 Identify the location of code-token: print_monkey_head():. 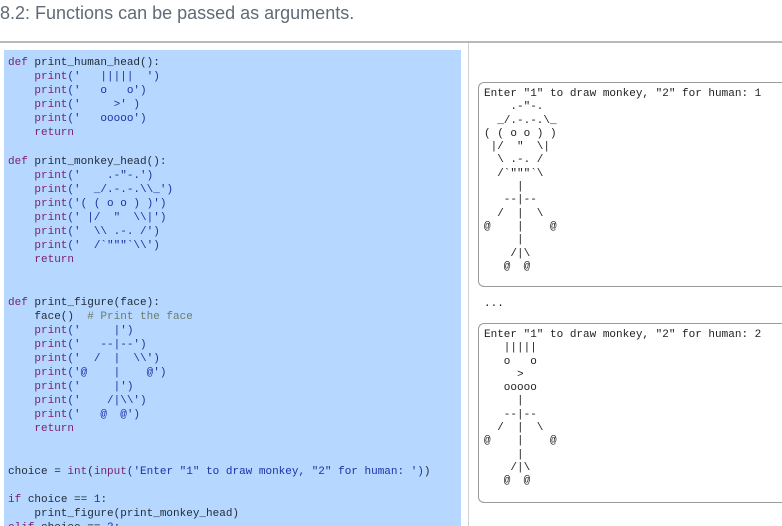
(100, 161).